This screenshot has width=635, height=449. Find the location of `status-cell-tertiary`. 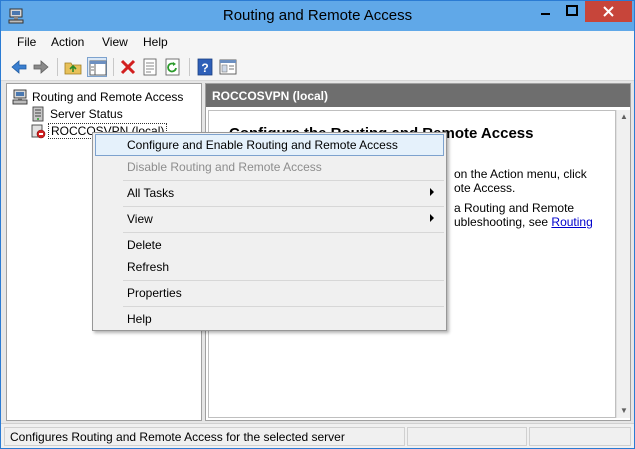

status-cell-tertiary is located at coordinates (580, 436).